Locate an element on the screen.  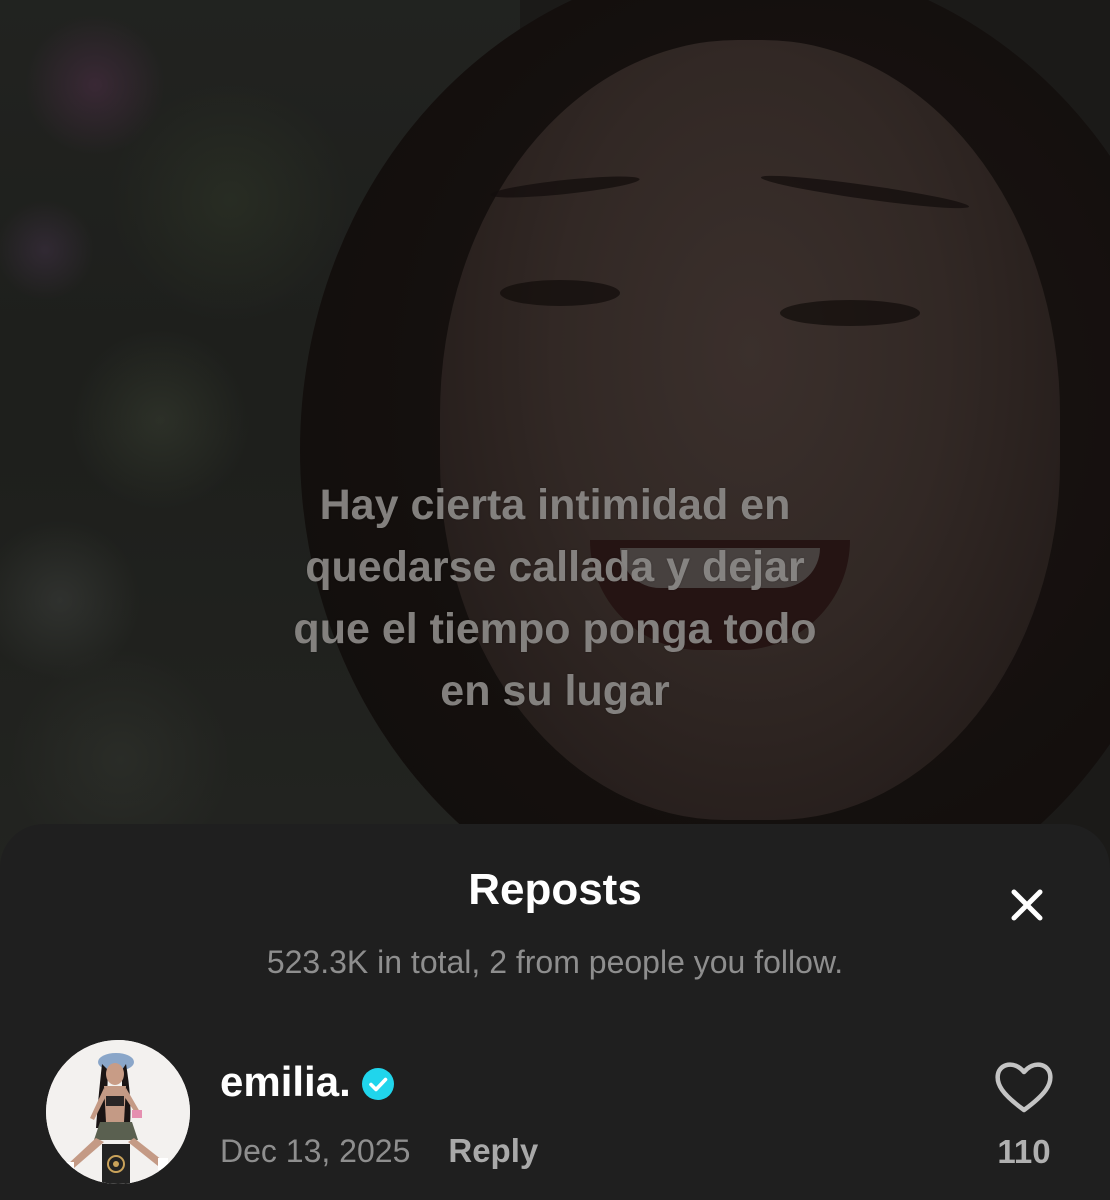
close-icon is located at coordinates (1027, 905).